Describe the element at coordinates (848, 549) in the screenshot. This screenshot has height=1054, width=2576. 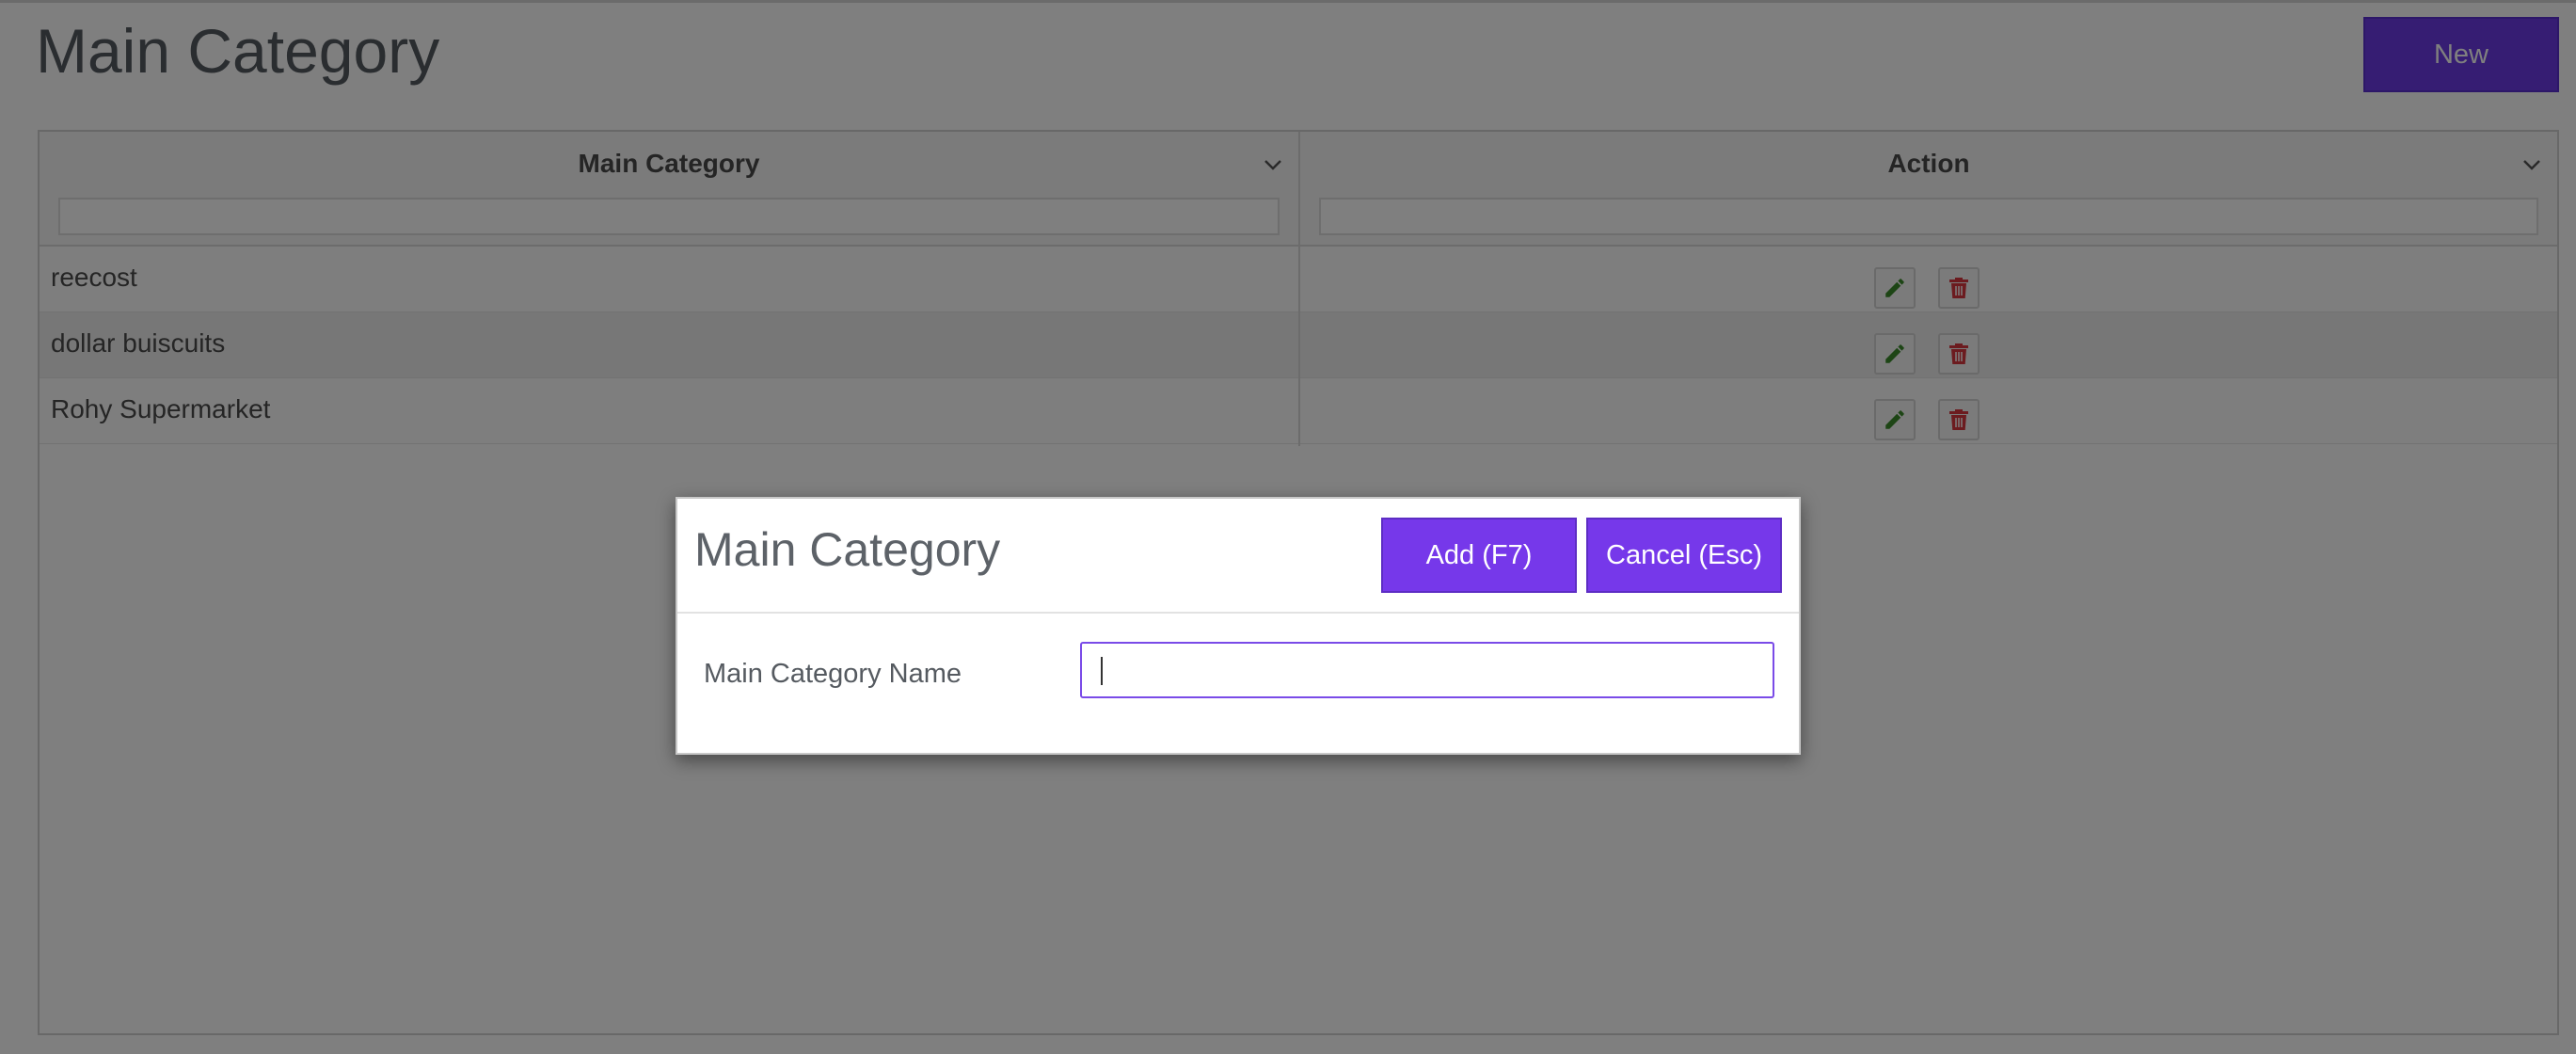
I see `dialog-title: Main Category` at that location.